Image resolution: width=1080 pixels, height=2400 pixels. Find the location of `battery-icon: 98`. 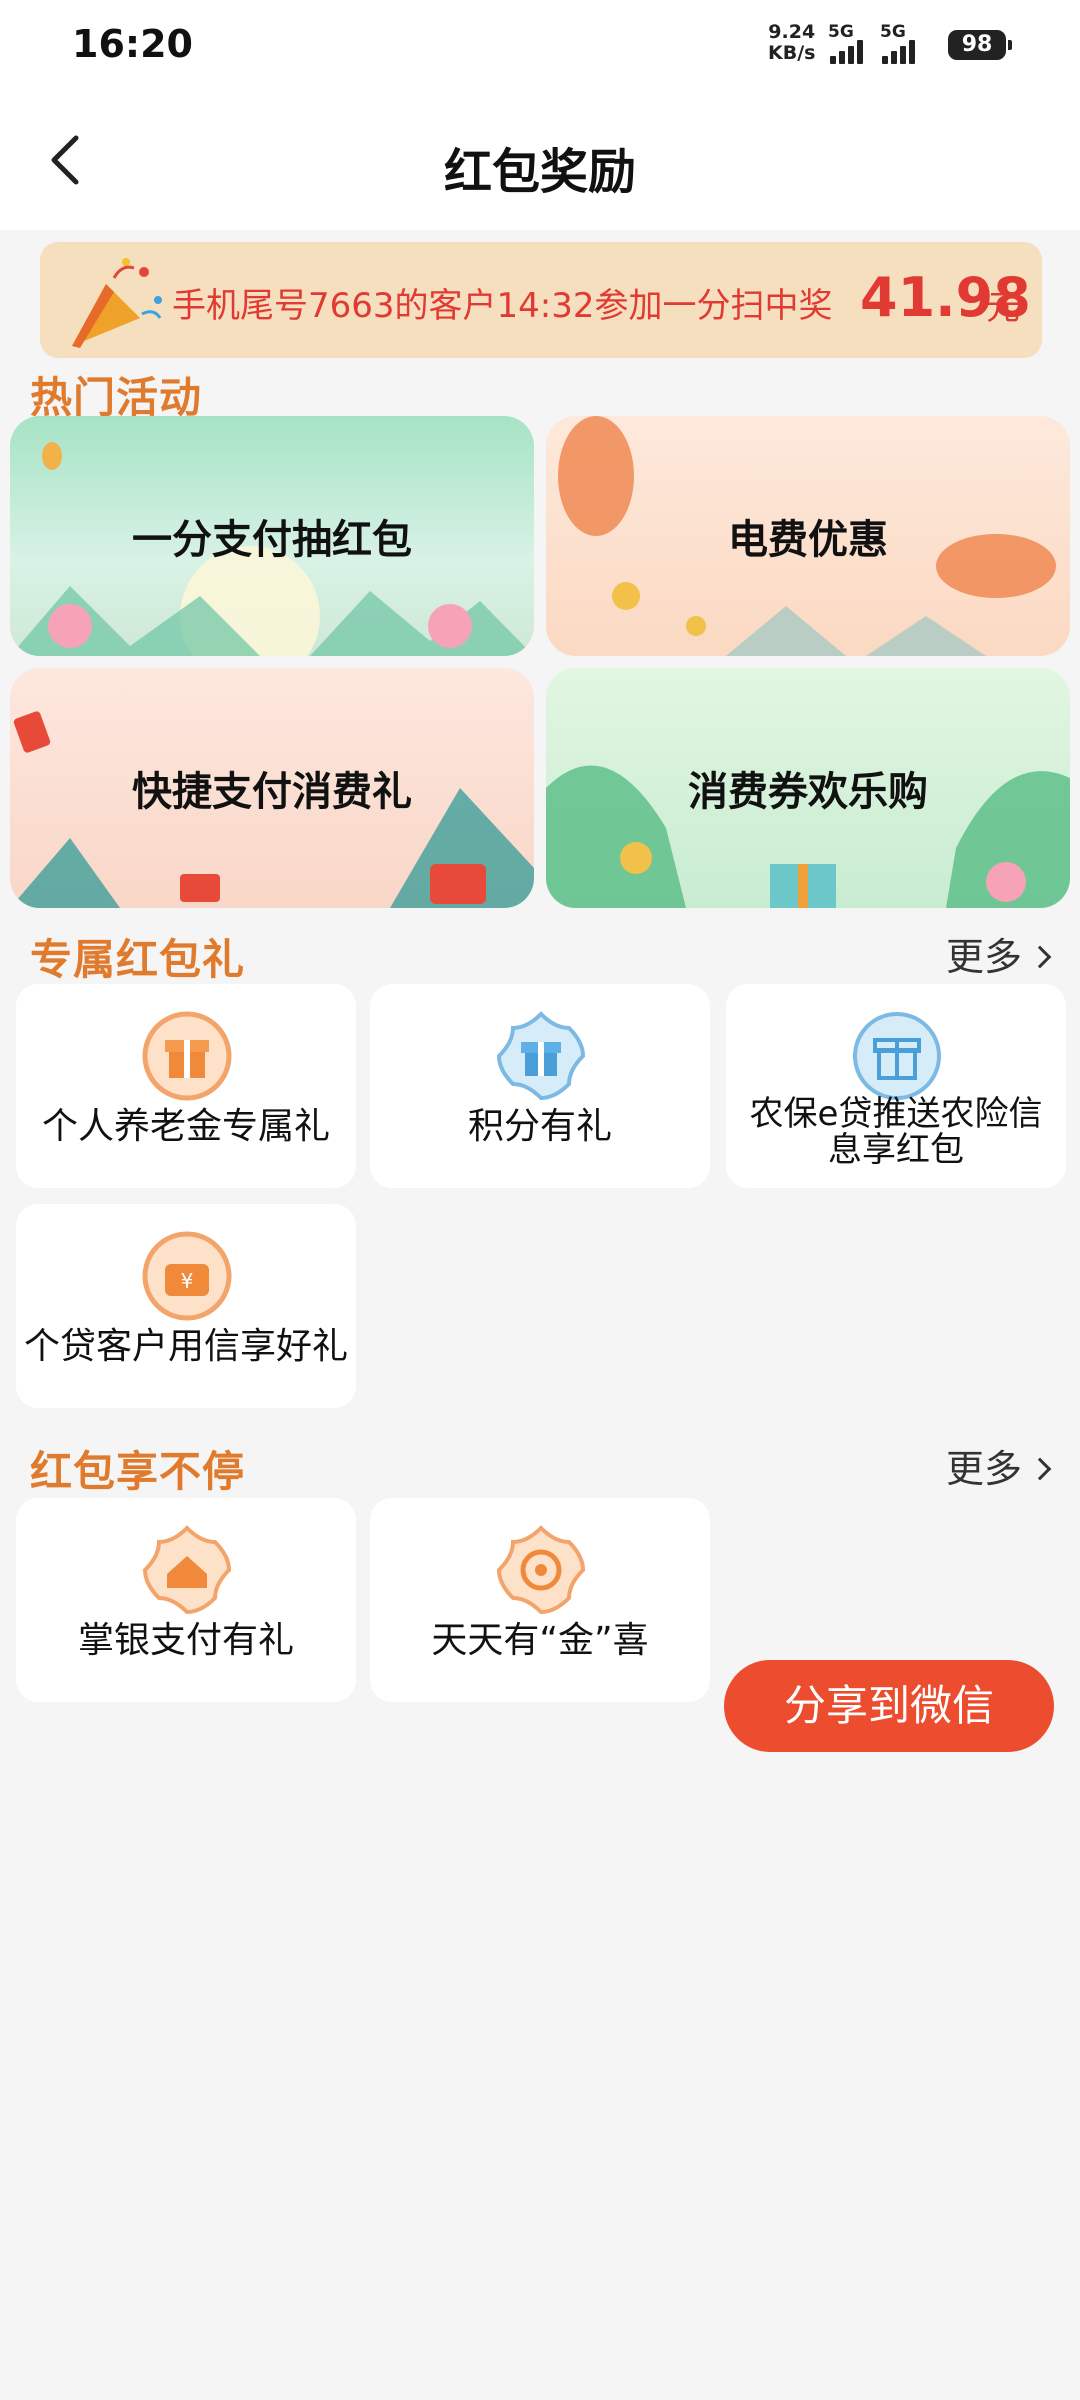

battery-icon: 98 is located at coordinates (980, 45).